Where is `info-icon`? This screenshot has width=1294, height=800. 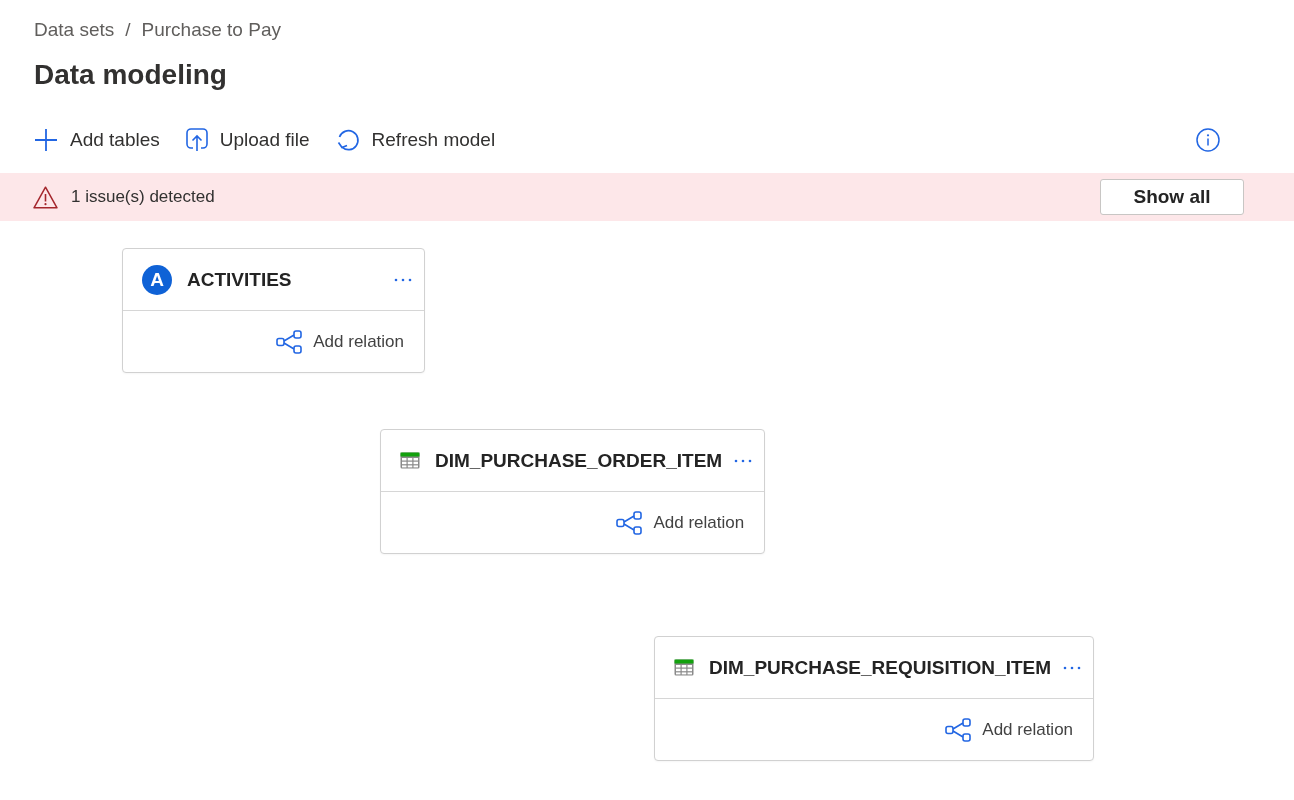 info-icon is located at coordinates (1208, 140).